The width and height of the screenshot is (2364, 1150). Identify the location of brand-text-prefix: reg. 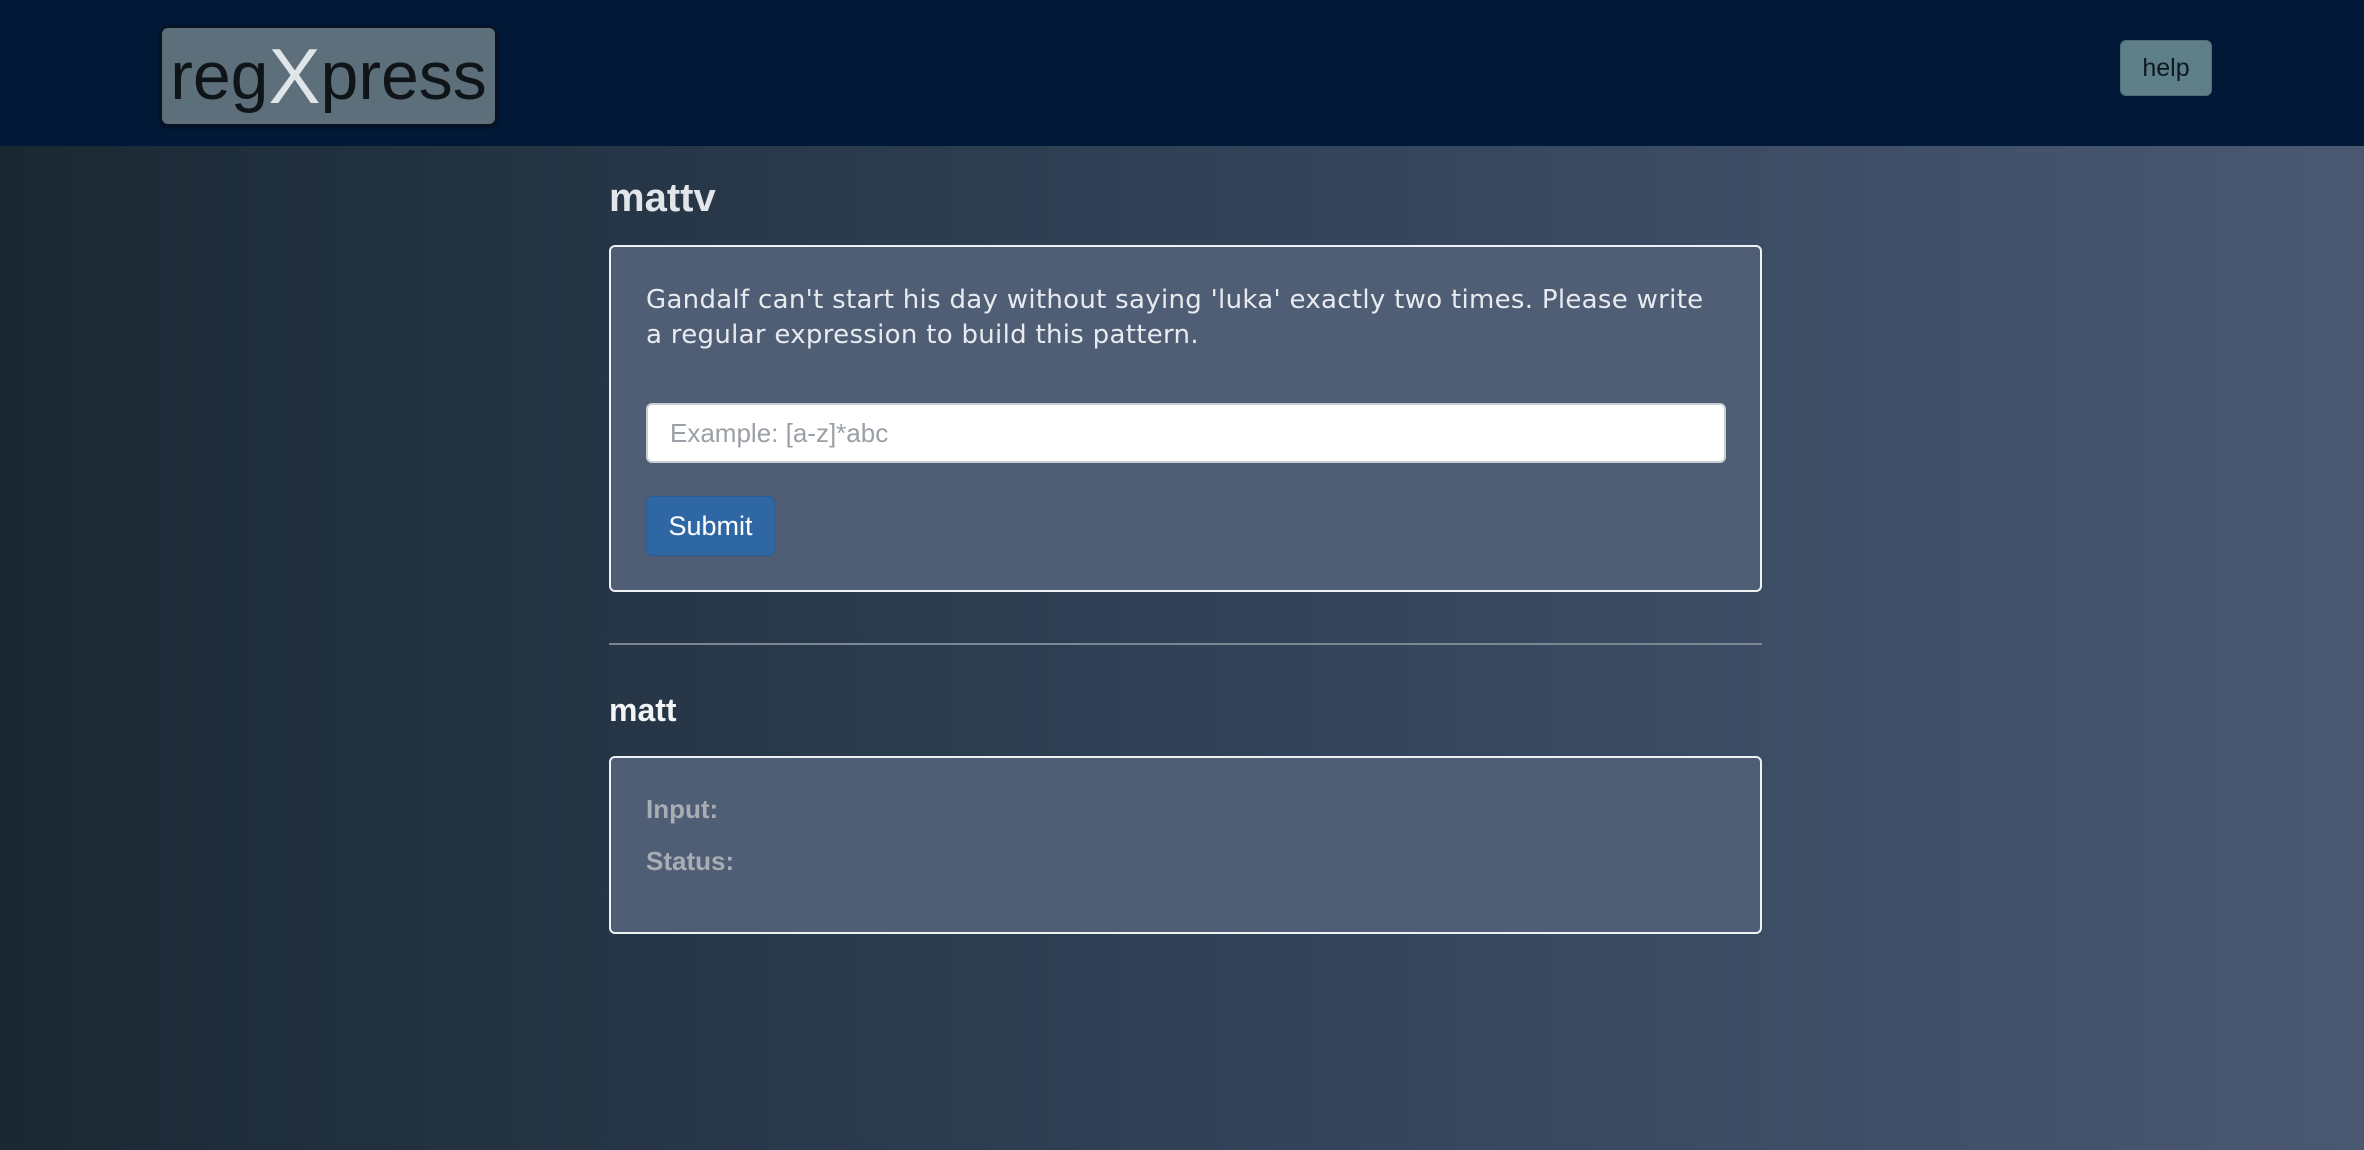
(219, 76).